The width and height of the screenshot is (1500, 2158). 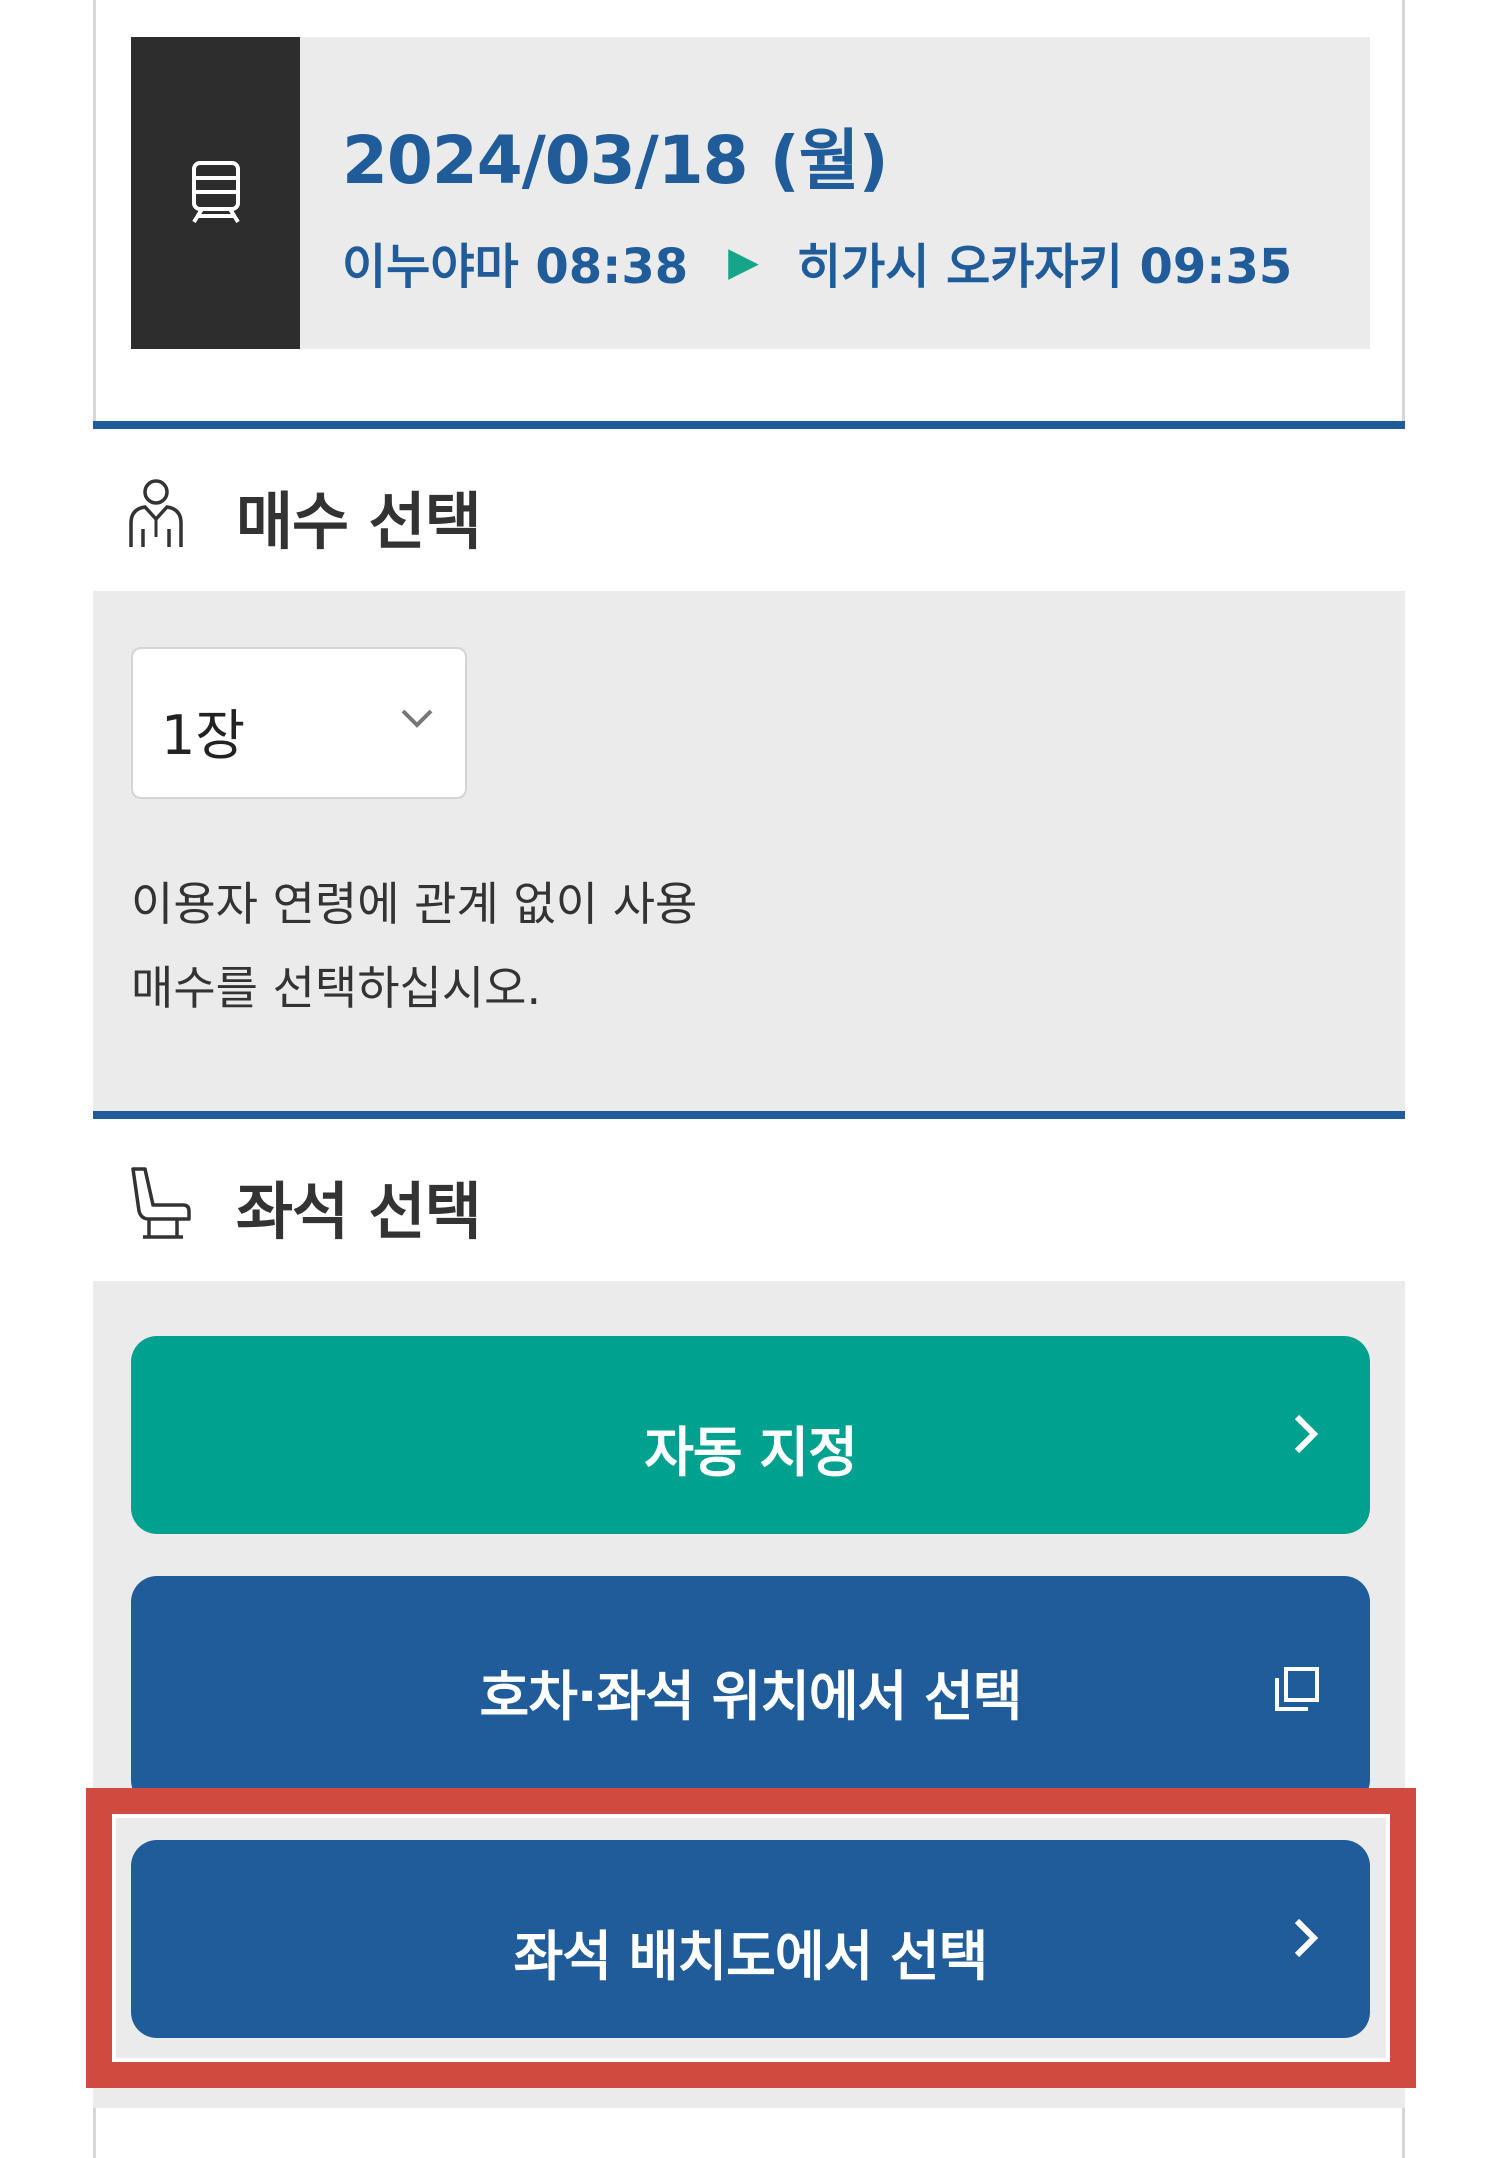 I want to click on car-seat-position-button: 호차·좌석 위치에서 선택, so click(x=750, y=1691).